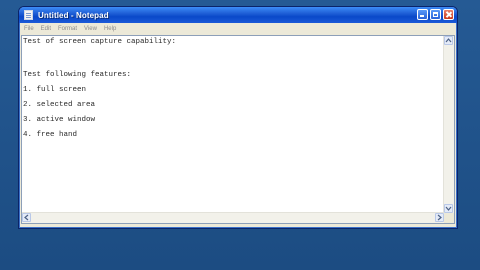  I want to click on text-line, so click(232, 60).